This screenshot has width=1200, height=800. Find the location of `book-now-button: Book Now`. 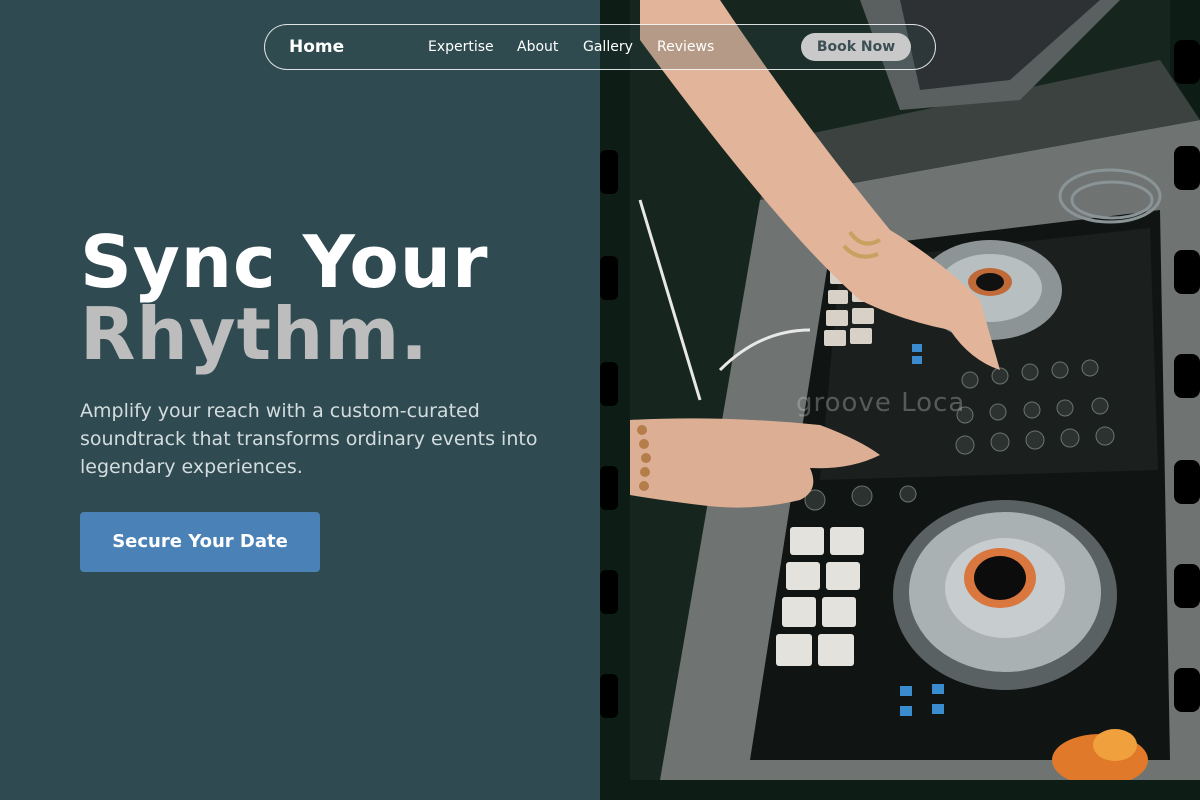

book-now-button: Book Now is located at coordinates (856, 47).